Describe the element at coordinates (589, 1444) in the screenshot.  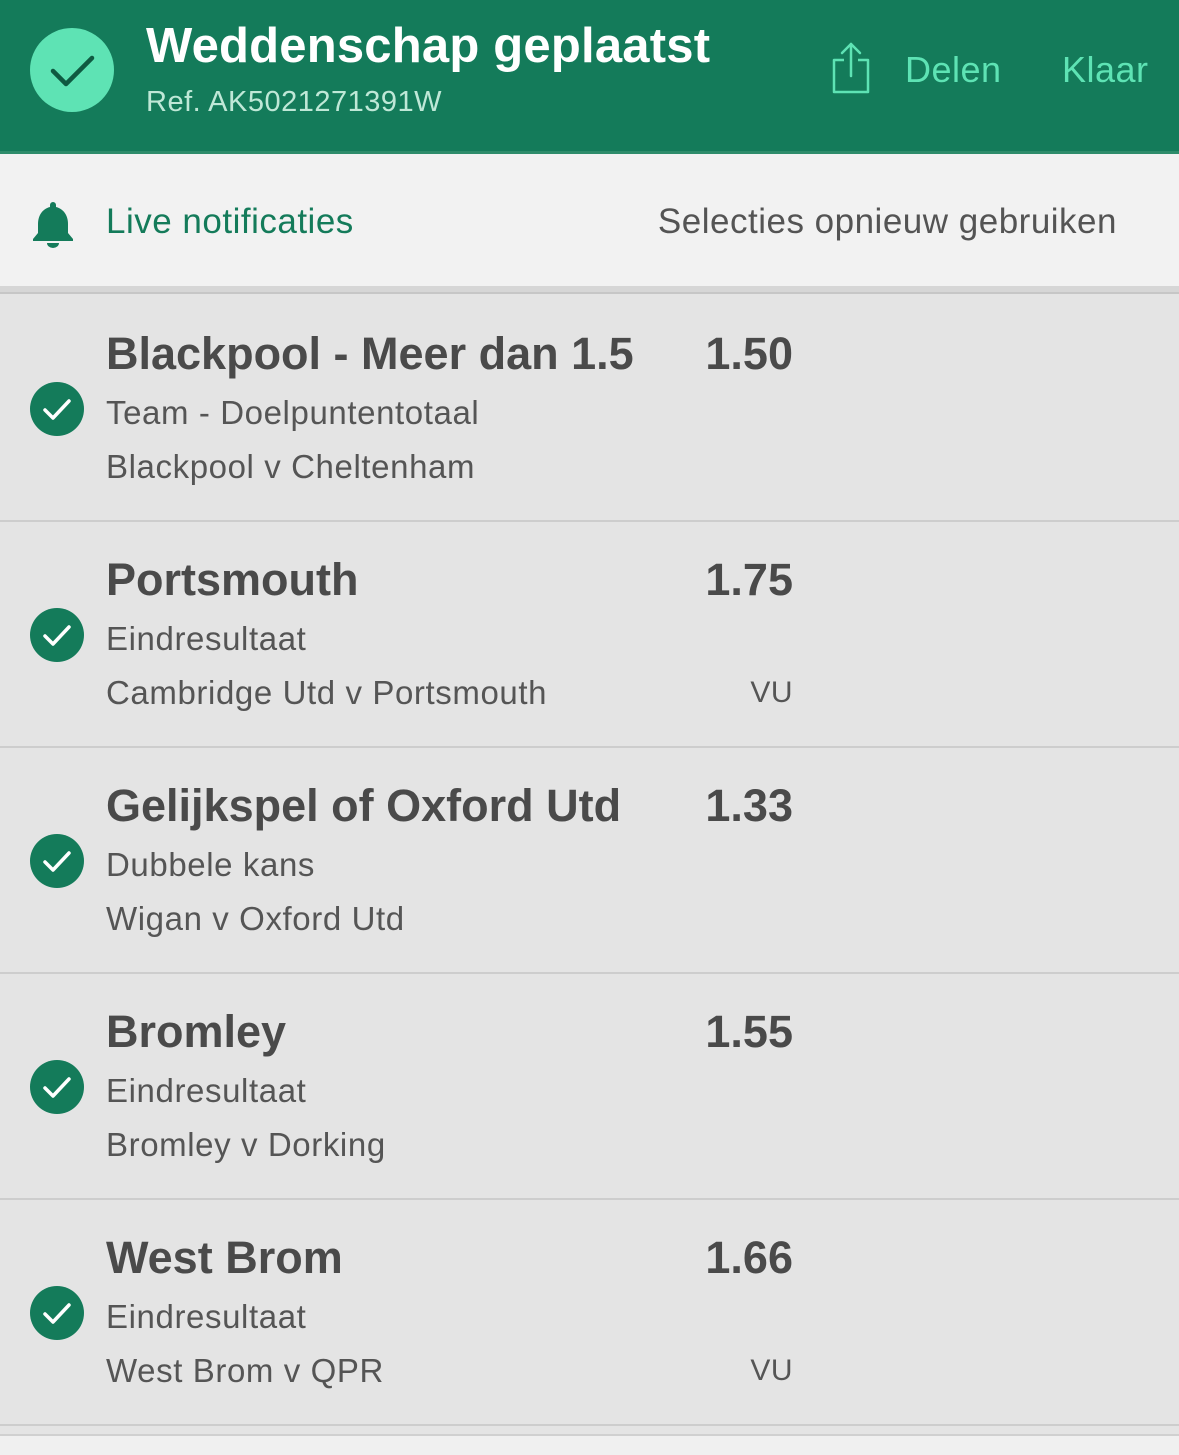
I see `bottom-strip` at that location.